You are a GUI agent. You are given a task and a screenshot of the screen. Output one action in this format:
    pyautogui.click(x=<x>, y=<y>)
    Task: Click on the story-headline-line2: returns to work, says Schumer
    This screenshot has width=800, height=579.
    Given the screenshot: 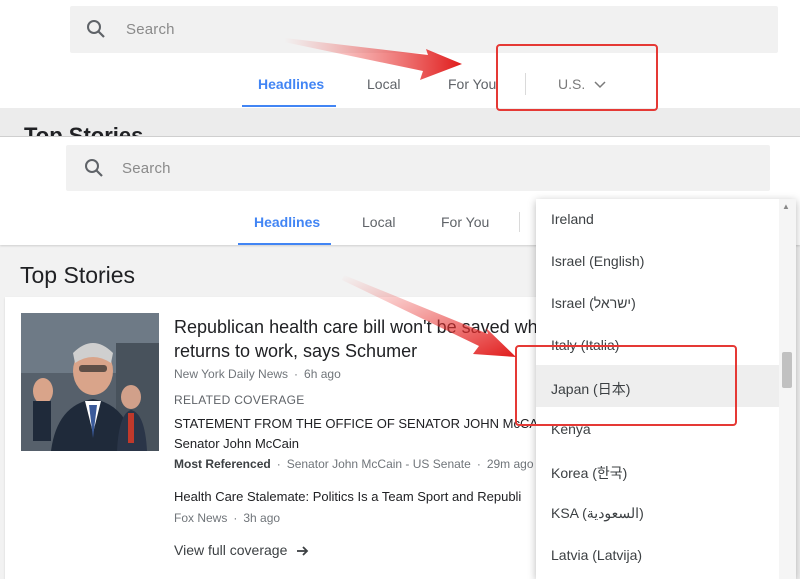 What is the action you would take?
    pyautogui.click(x=296, y=351)
    